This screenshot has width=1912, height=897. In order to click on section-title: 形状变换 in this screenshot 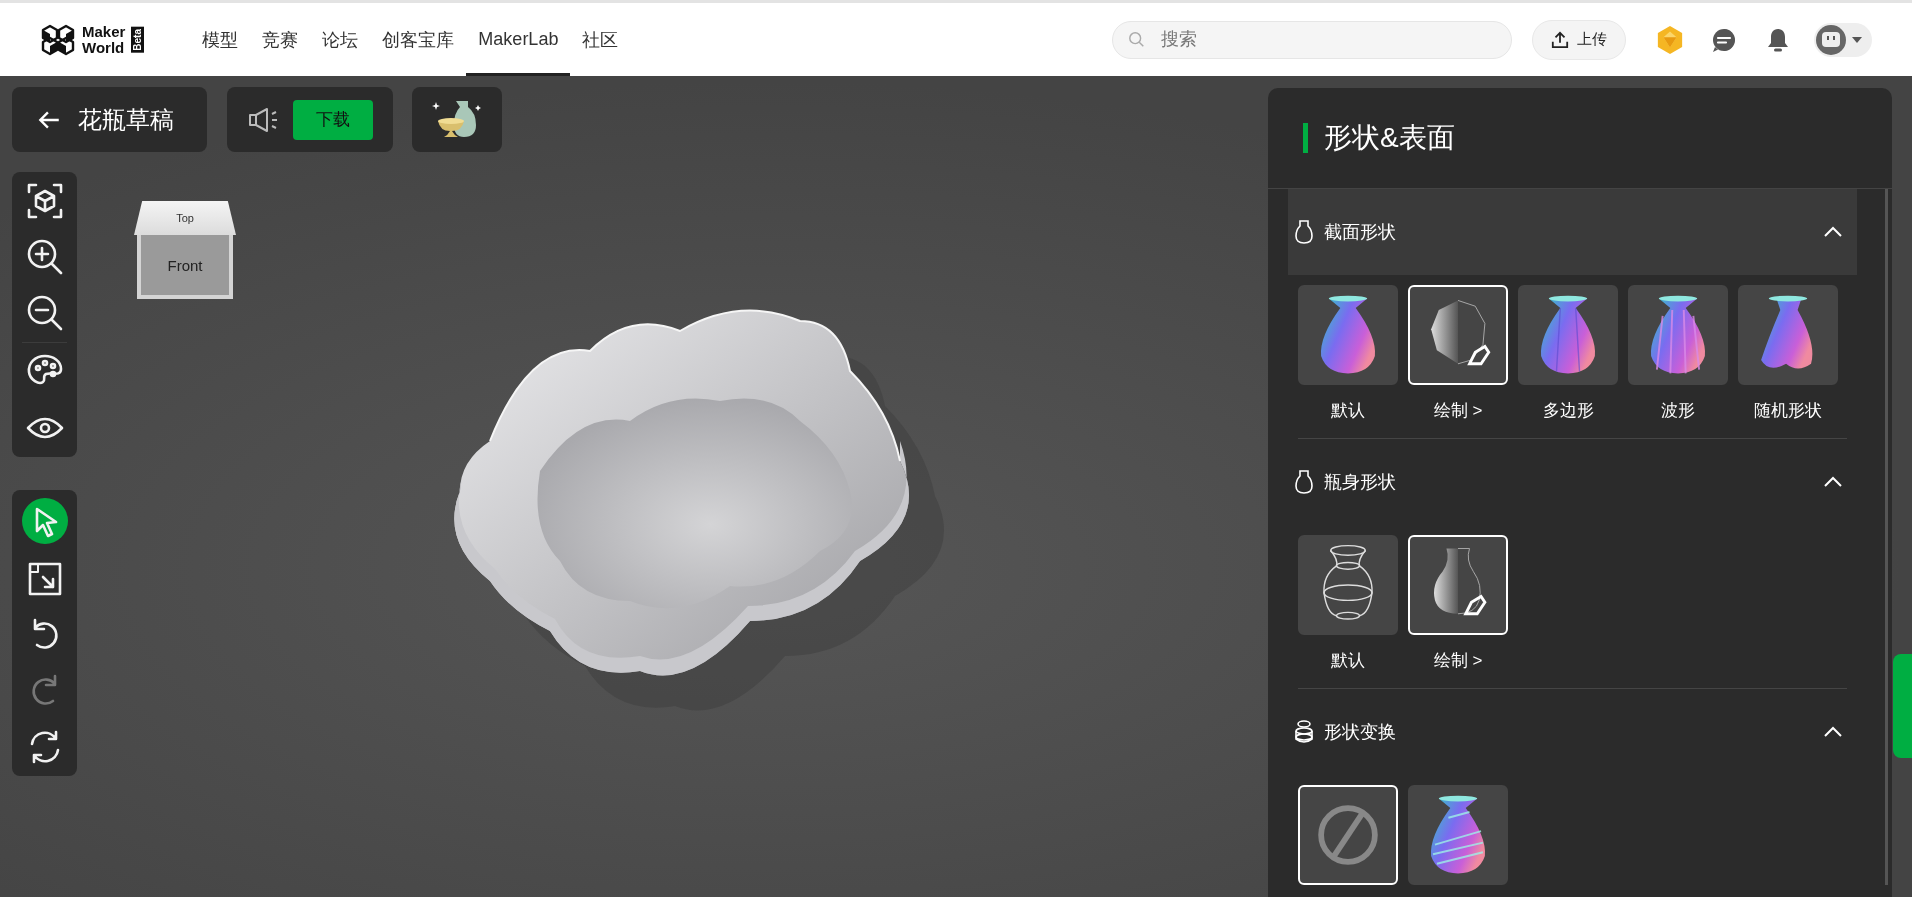, I will do `click(1360, 732)`.